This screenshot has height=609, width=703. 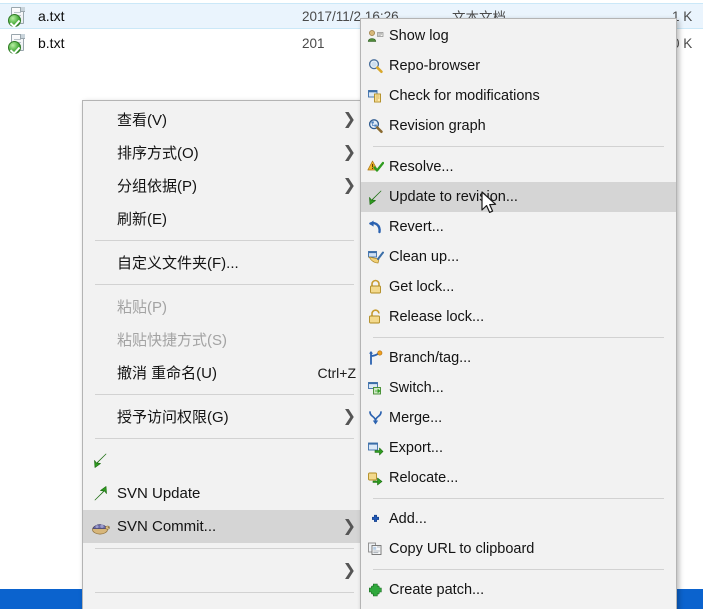 What do you see at coordinates (375, 197) in the screenshot?
I see `update-to-revision-icon` at bounding box center [375, 197].